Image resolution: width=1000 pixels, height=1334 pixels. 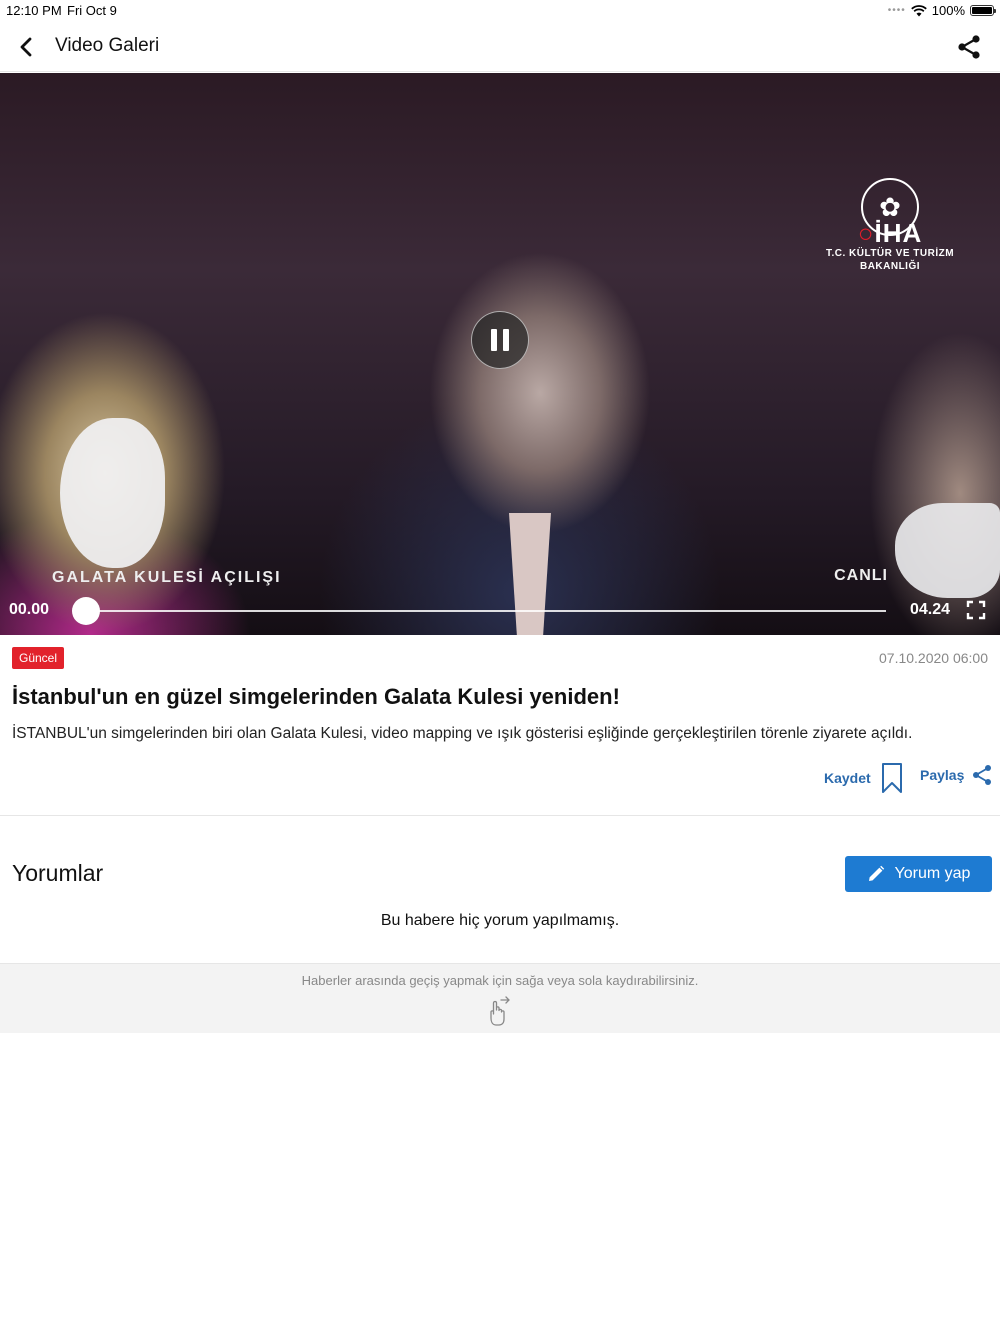 I want to click on broadcaster-logo: ✿ ○İHA T.C. KÜLTÜR VE TURİZM BAKANLIĞI, so click(x=890, y=225).